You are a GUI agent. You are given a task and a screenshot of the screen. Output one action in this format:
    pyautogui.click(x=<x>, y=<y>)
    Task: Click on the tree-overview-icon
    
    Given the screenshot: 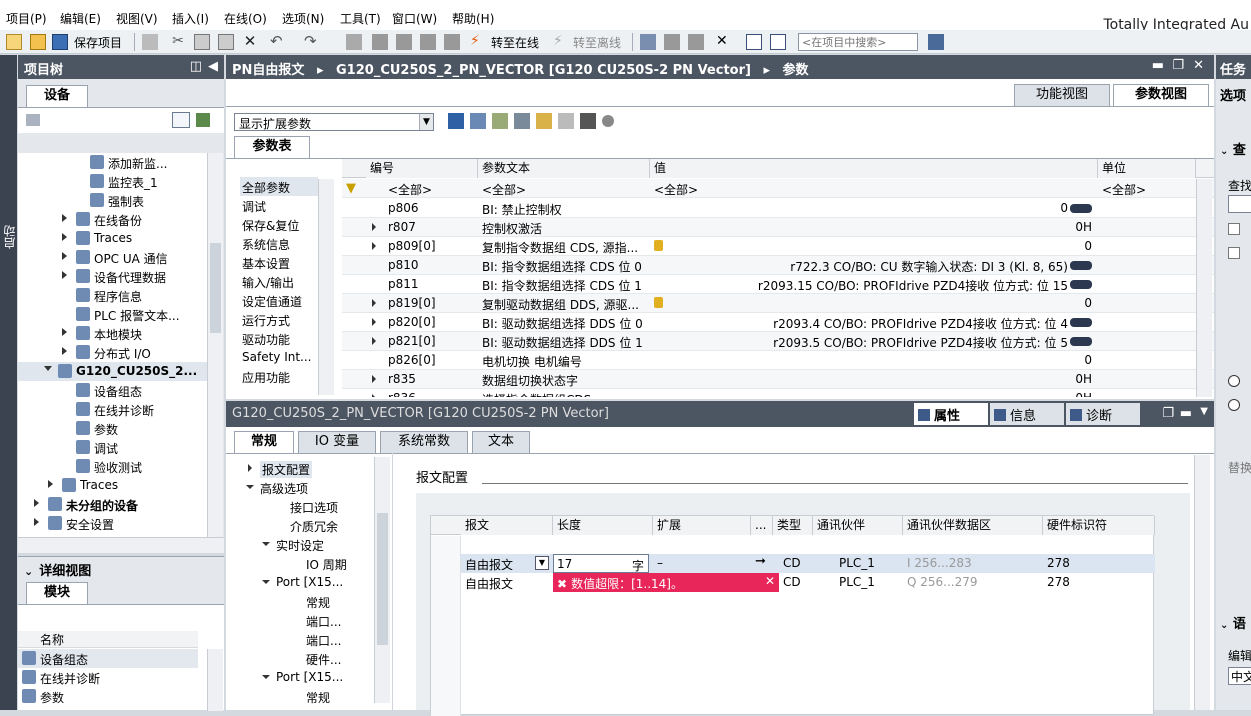 What is the action you would take?
    pyautogui.click(x=203, y=120)
    